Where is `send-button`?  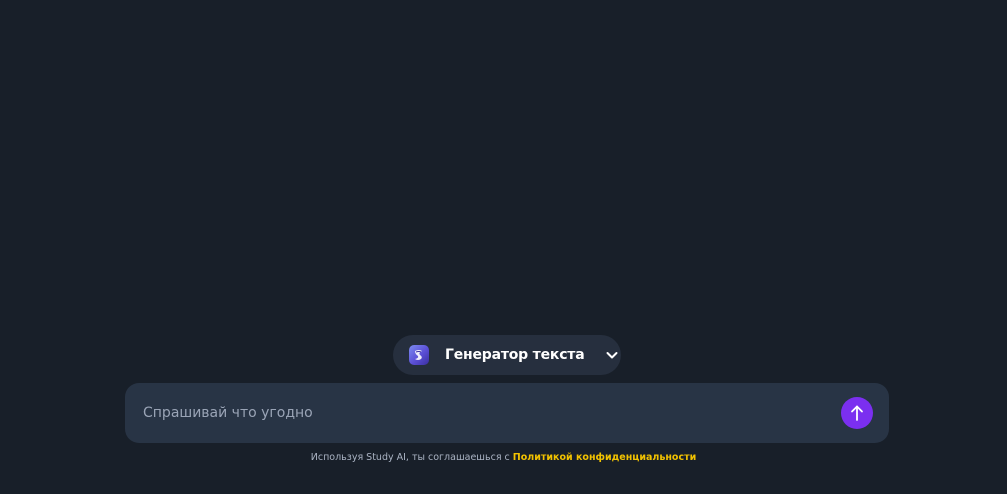 send-button is located at coordinates (857, 413).